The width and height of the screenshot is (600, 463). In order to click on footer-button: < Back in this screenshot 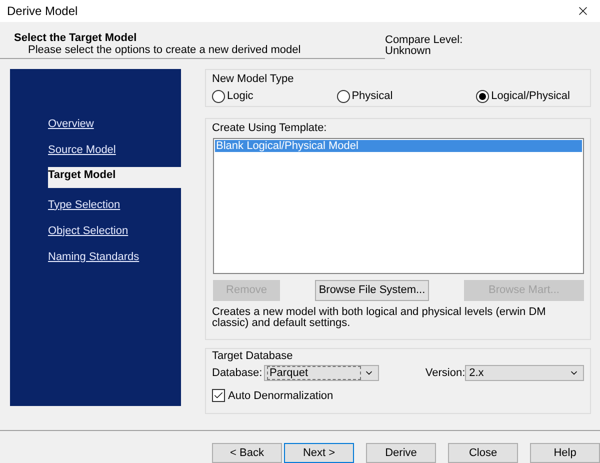, I will do `click(247, 453)`.